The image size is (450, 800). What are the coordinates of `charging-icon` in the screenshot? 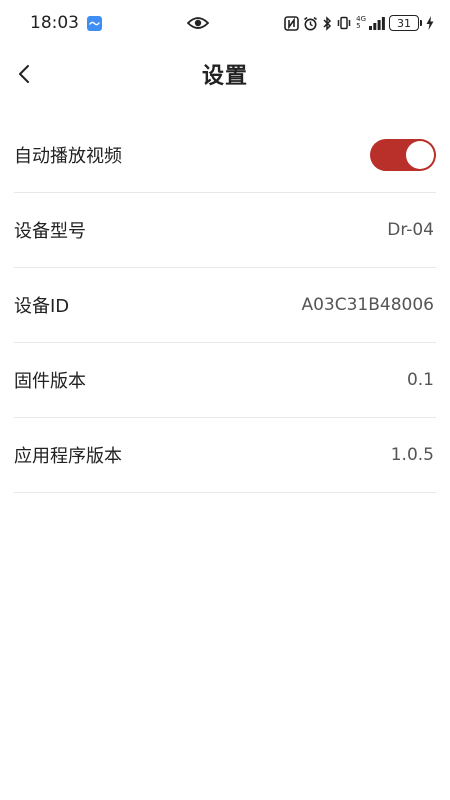 It's located at (430, 23).